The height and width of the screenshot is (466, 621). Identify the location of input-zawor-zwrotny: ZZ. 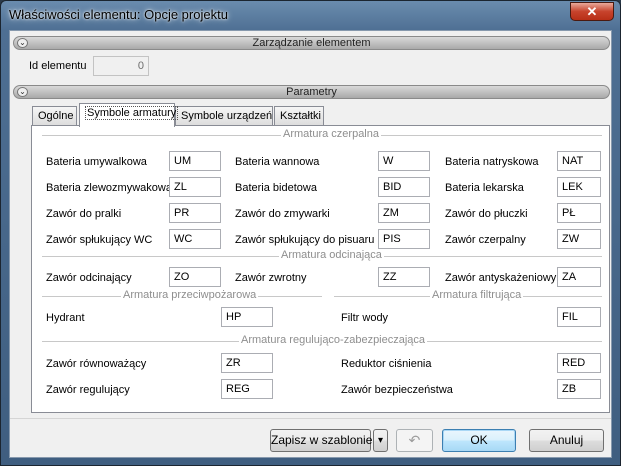
(404, 277).